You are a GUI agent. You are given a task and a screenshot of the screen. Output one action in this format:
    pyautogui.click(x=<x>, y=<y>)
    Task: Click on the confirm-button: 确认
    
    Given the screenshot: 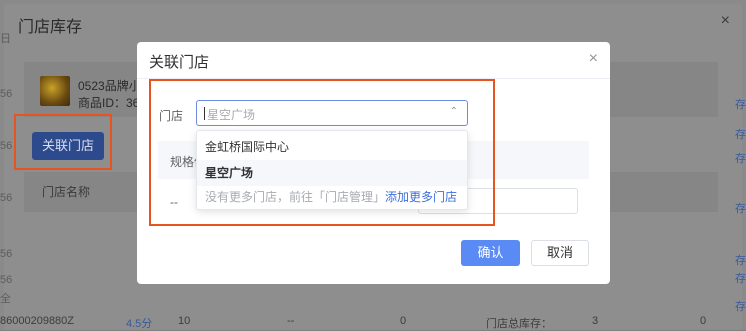 What is the action you would take?
    pyautogui.click(x=490, y=253)
    